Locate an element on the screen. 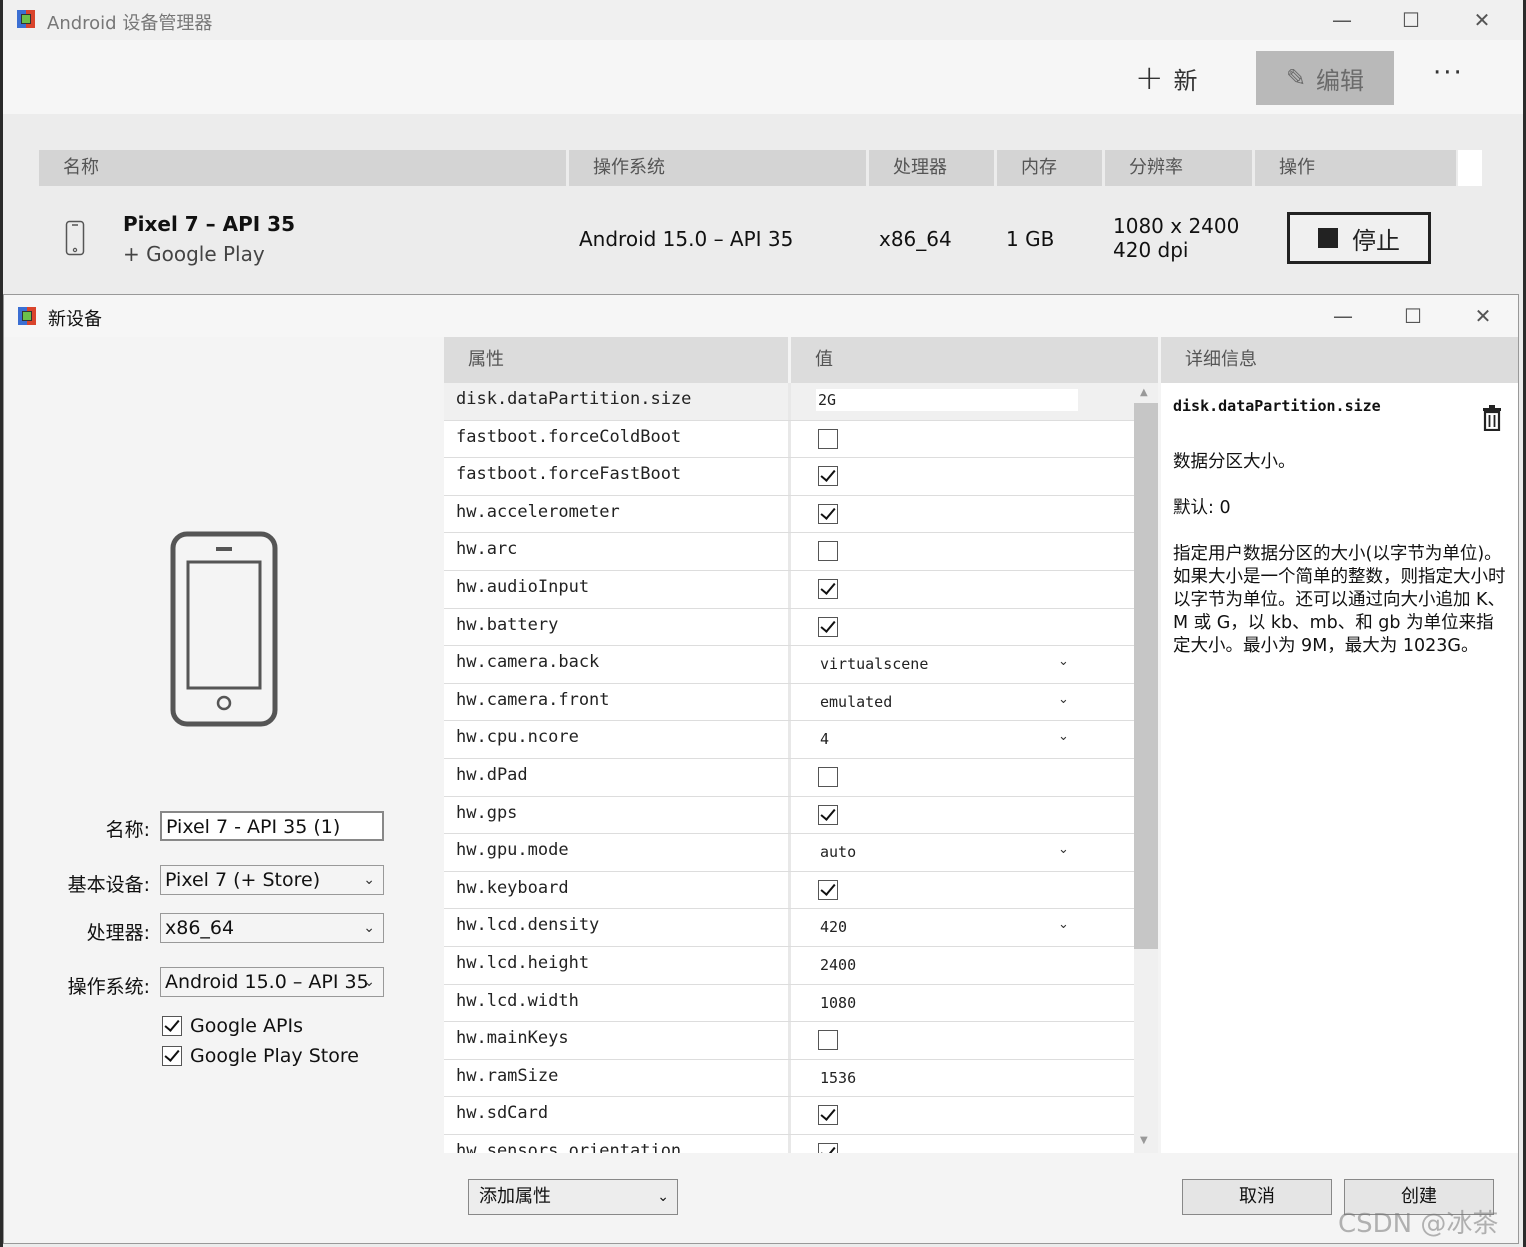  property-row: hw.mainKeys is located at coordinates (789, 1041).